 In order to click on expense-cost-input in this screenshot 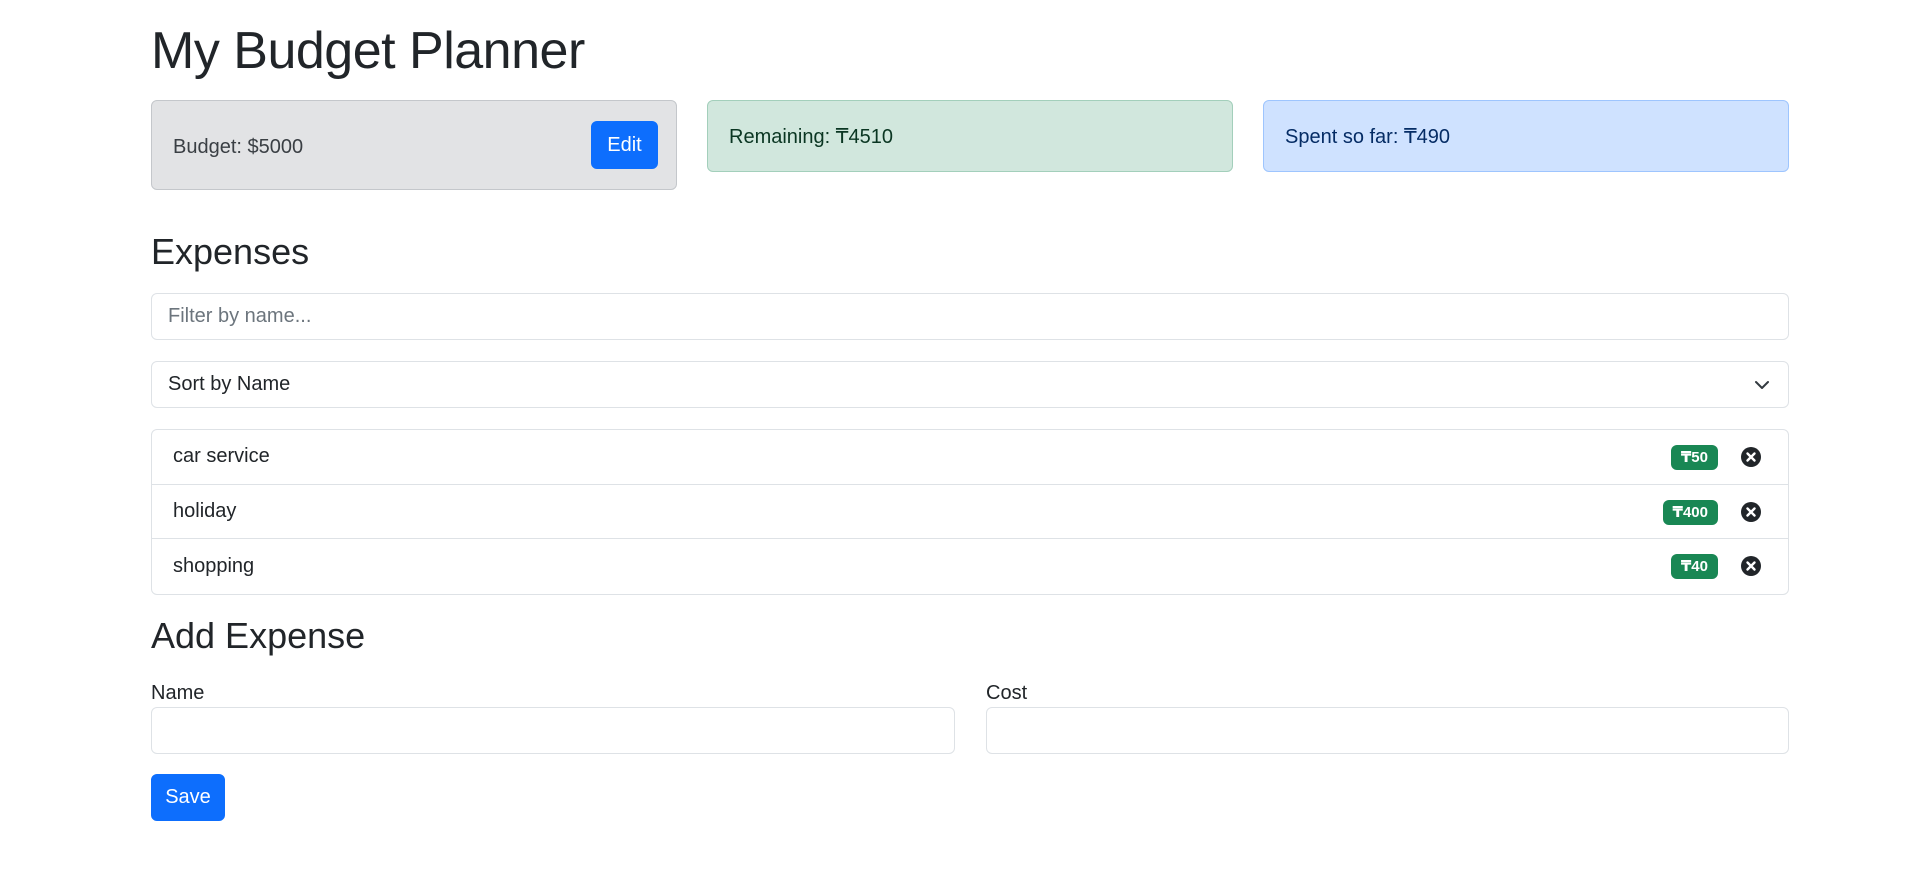, I will do `click(1387, 730)`.